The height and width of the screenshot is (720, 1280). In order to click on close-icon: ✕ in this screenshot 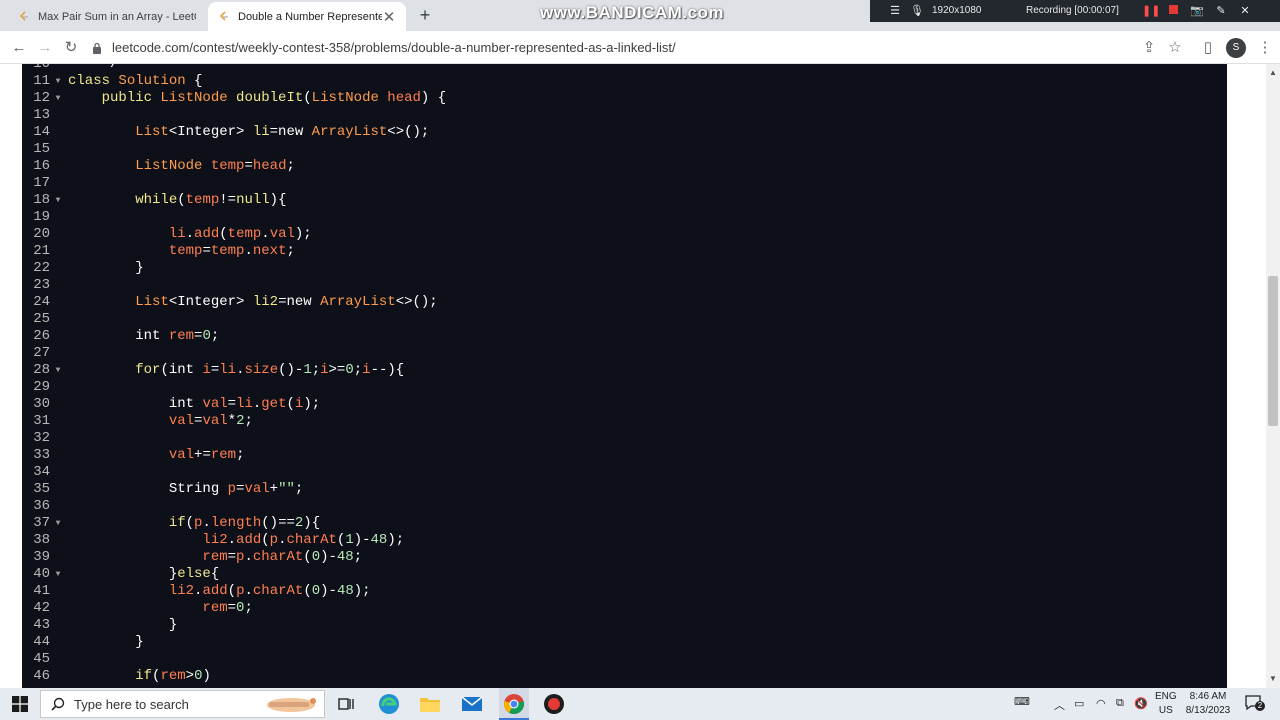, I will do `click(1245, 11)`.